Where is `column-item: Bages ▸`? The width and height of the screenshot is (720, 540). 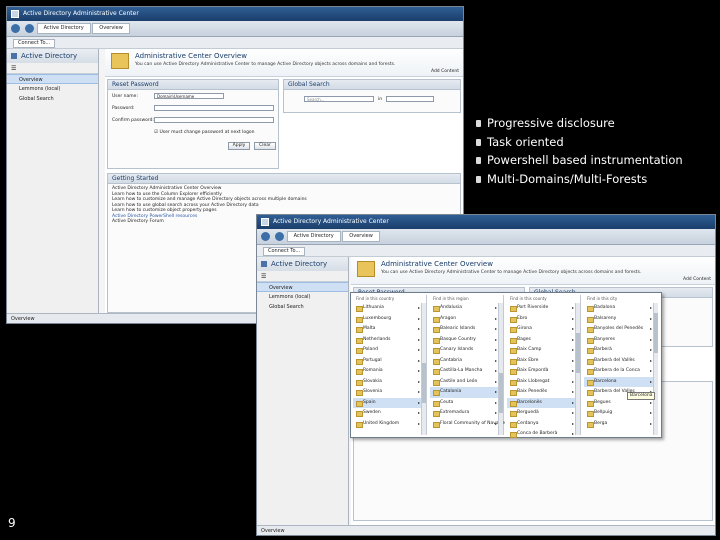 column-item: Bages ▸ is located at coordinates (543, 340).